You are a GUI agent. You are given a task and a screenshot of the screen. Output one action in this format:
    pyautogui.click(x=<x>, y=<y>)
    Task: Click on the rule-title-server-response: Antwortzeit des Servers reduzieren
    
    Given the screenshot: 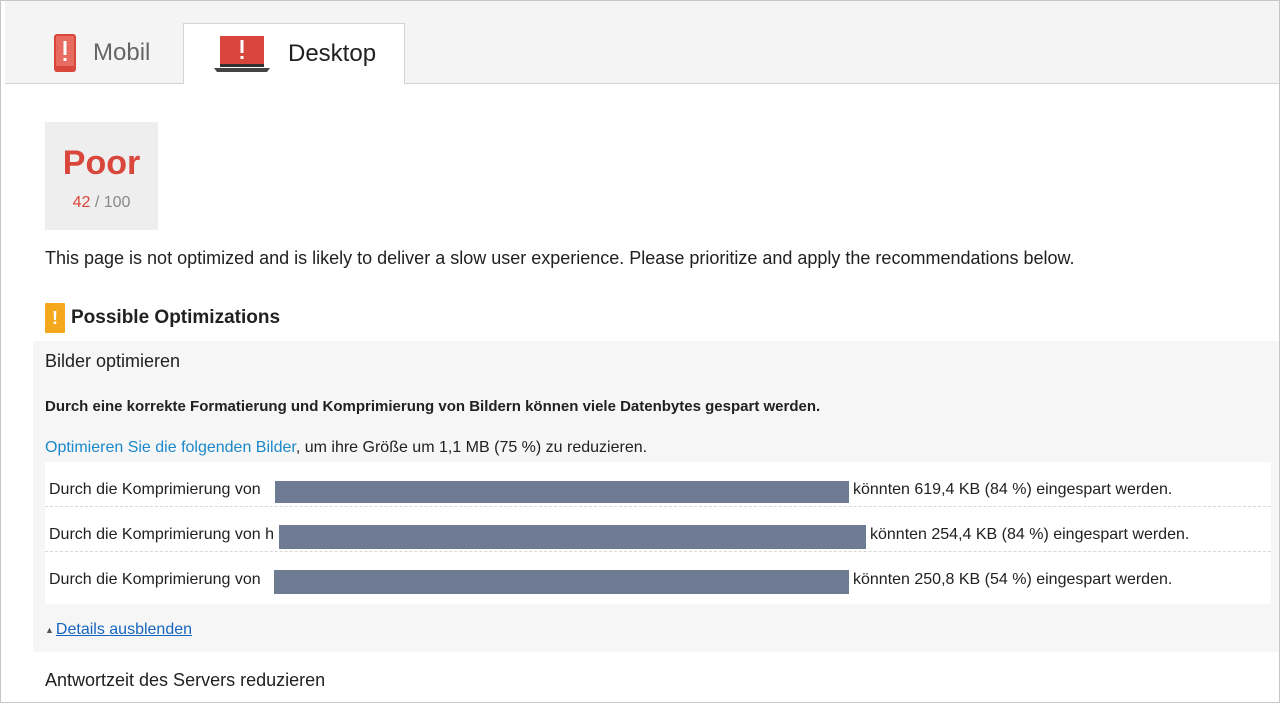 What is the action you would take?
    pyautogui.click(x=185, y=680)
    